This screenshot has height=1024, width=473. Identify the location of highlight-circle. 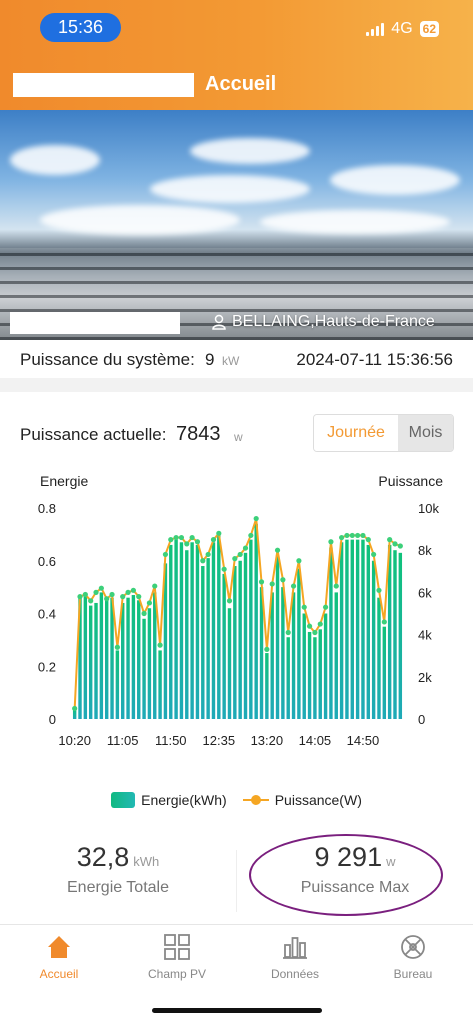
(346, 875).